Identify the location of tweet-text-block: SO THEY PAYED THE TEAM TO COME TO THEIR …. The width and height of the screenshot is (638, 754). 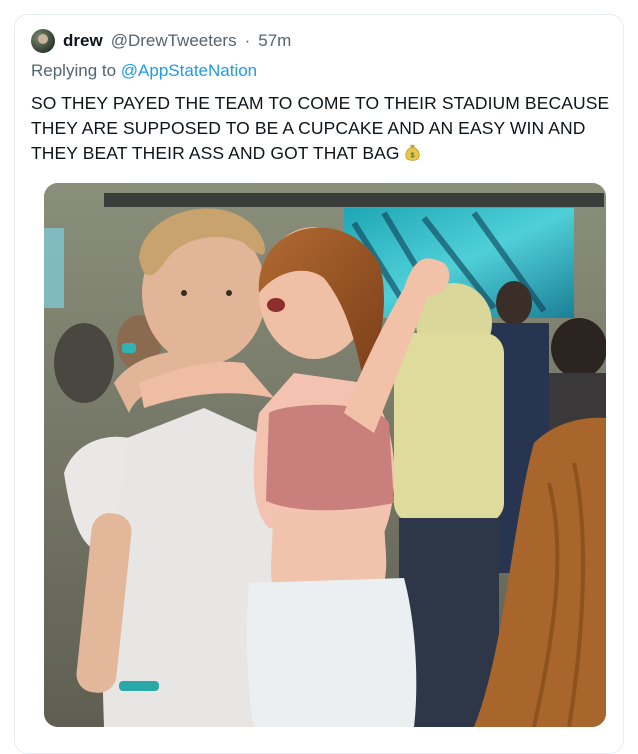
(323, 128).